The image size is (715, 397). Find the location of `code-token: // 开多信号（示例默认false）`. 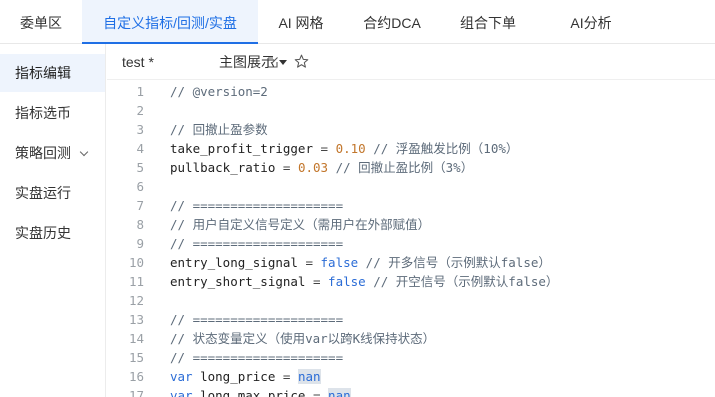

code-token: // 开多信号（示例默认false） is located at coordinates (454, 262).